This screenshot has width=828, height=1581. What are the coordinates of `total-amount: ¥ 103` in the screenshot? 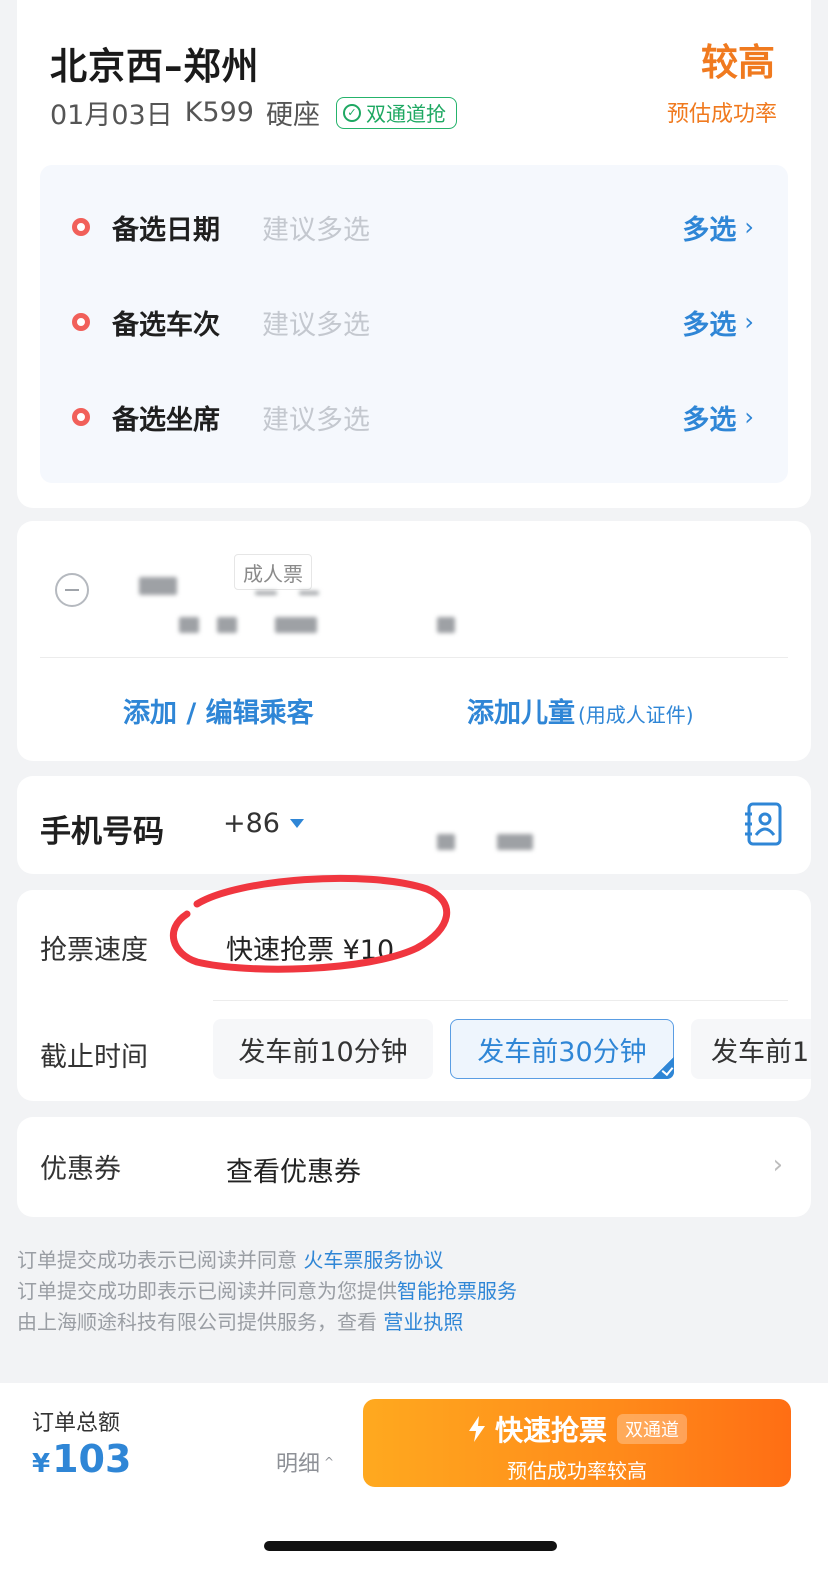 It's located at (81, 1459).